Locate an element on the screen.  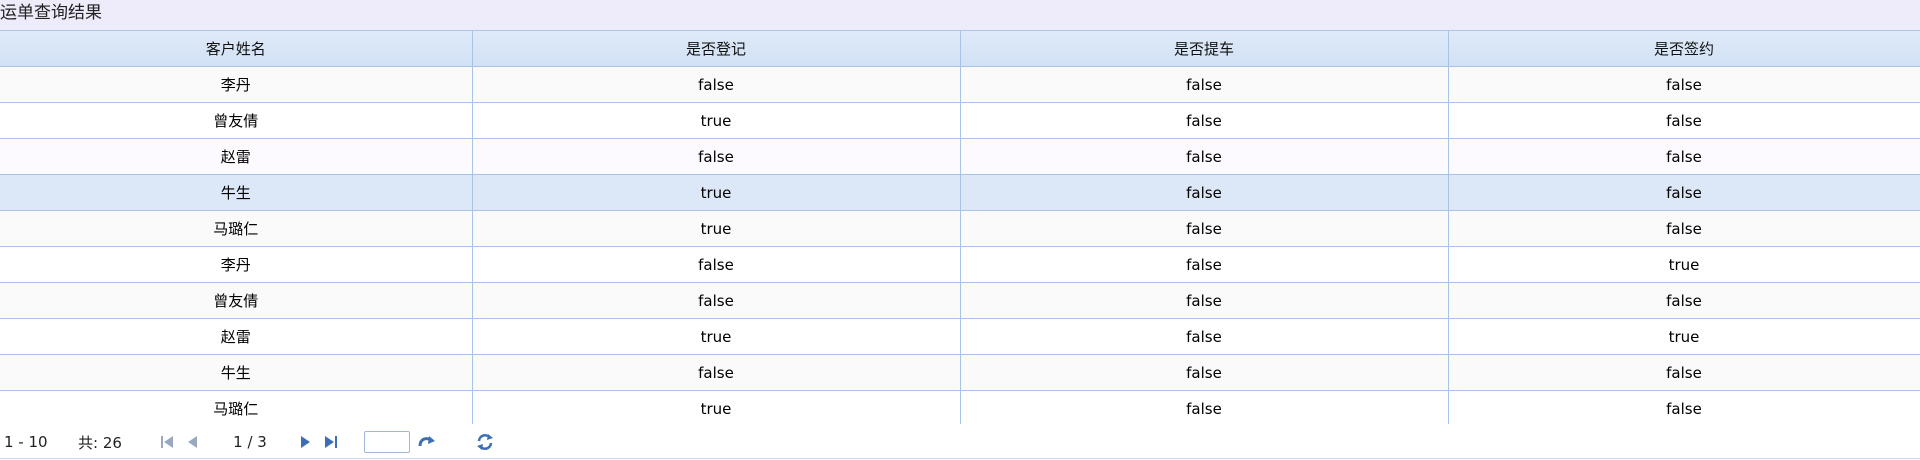
table-row: 李丹 false false false is located at coordinates (960, 84).